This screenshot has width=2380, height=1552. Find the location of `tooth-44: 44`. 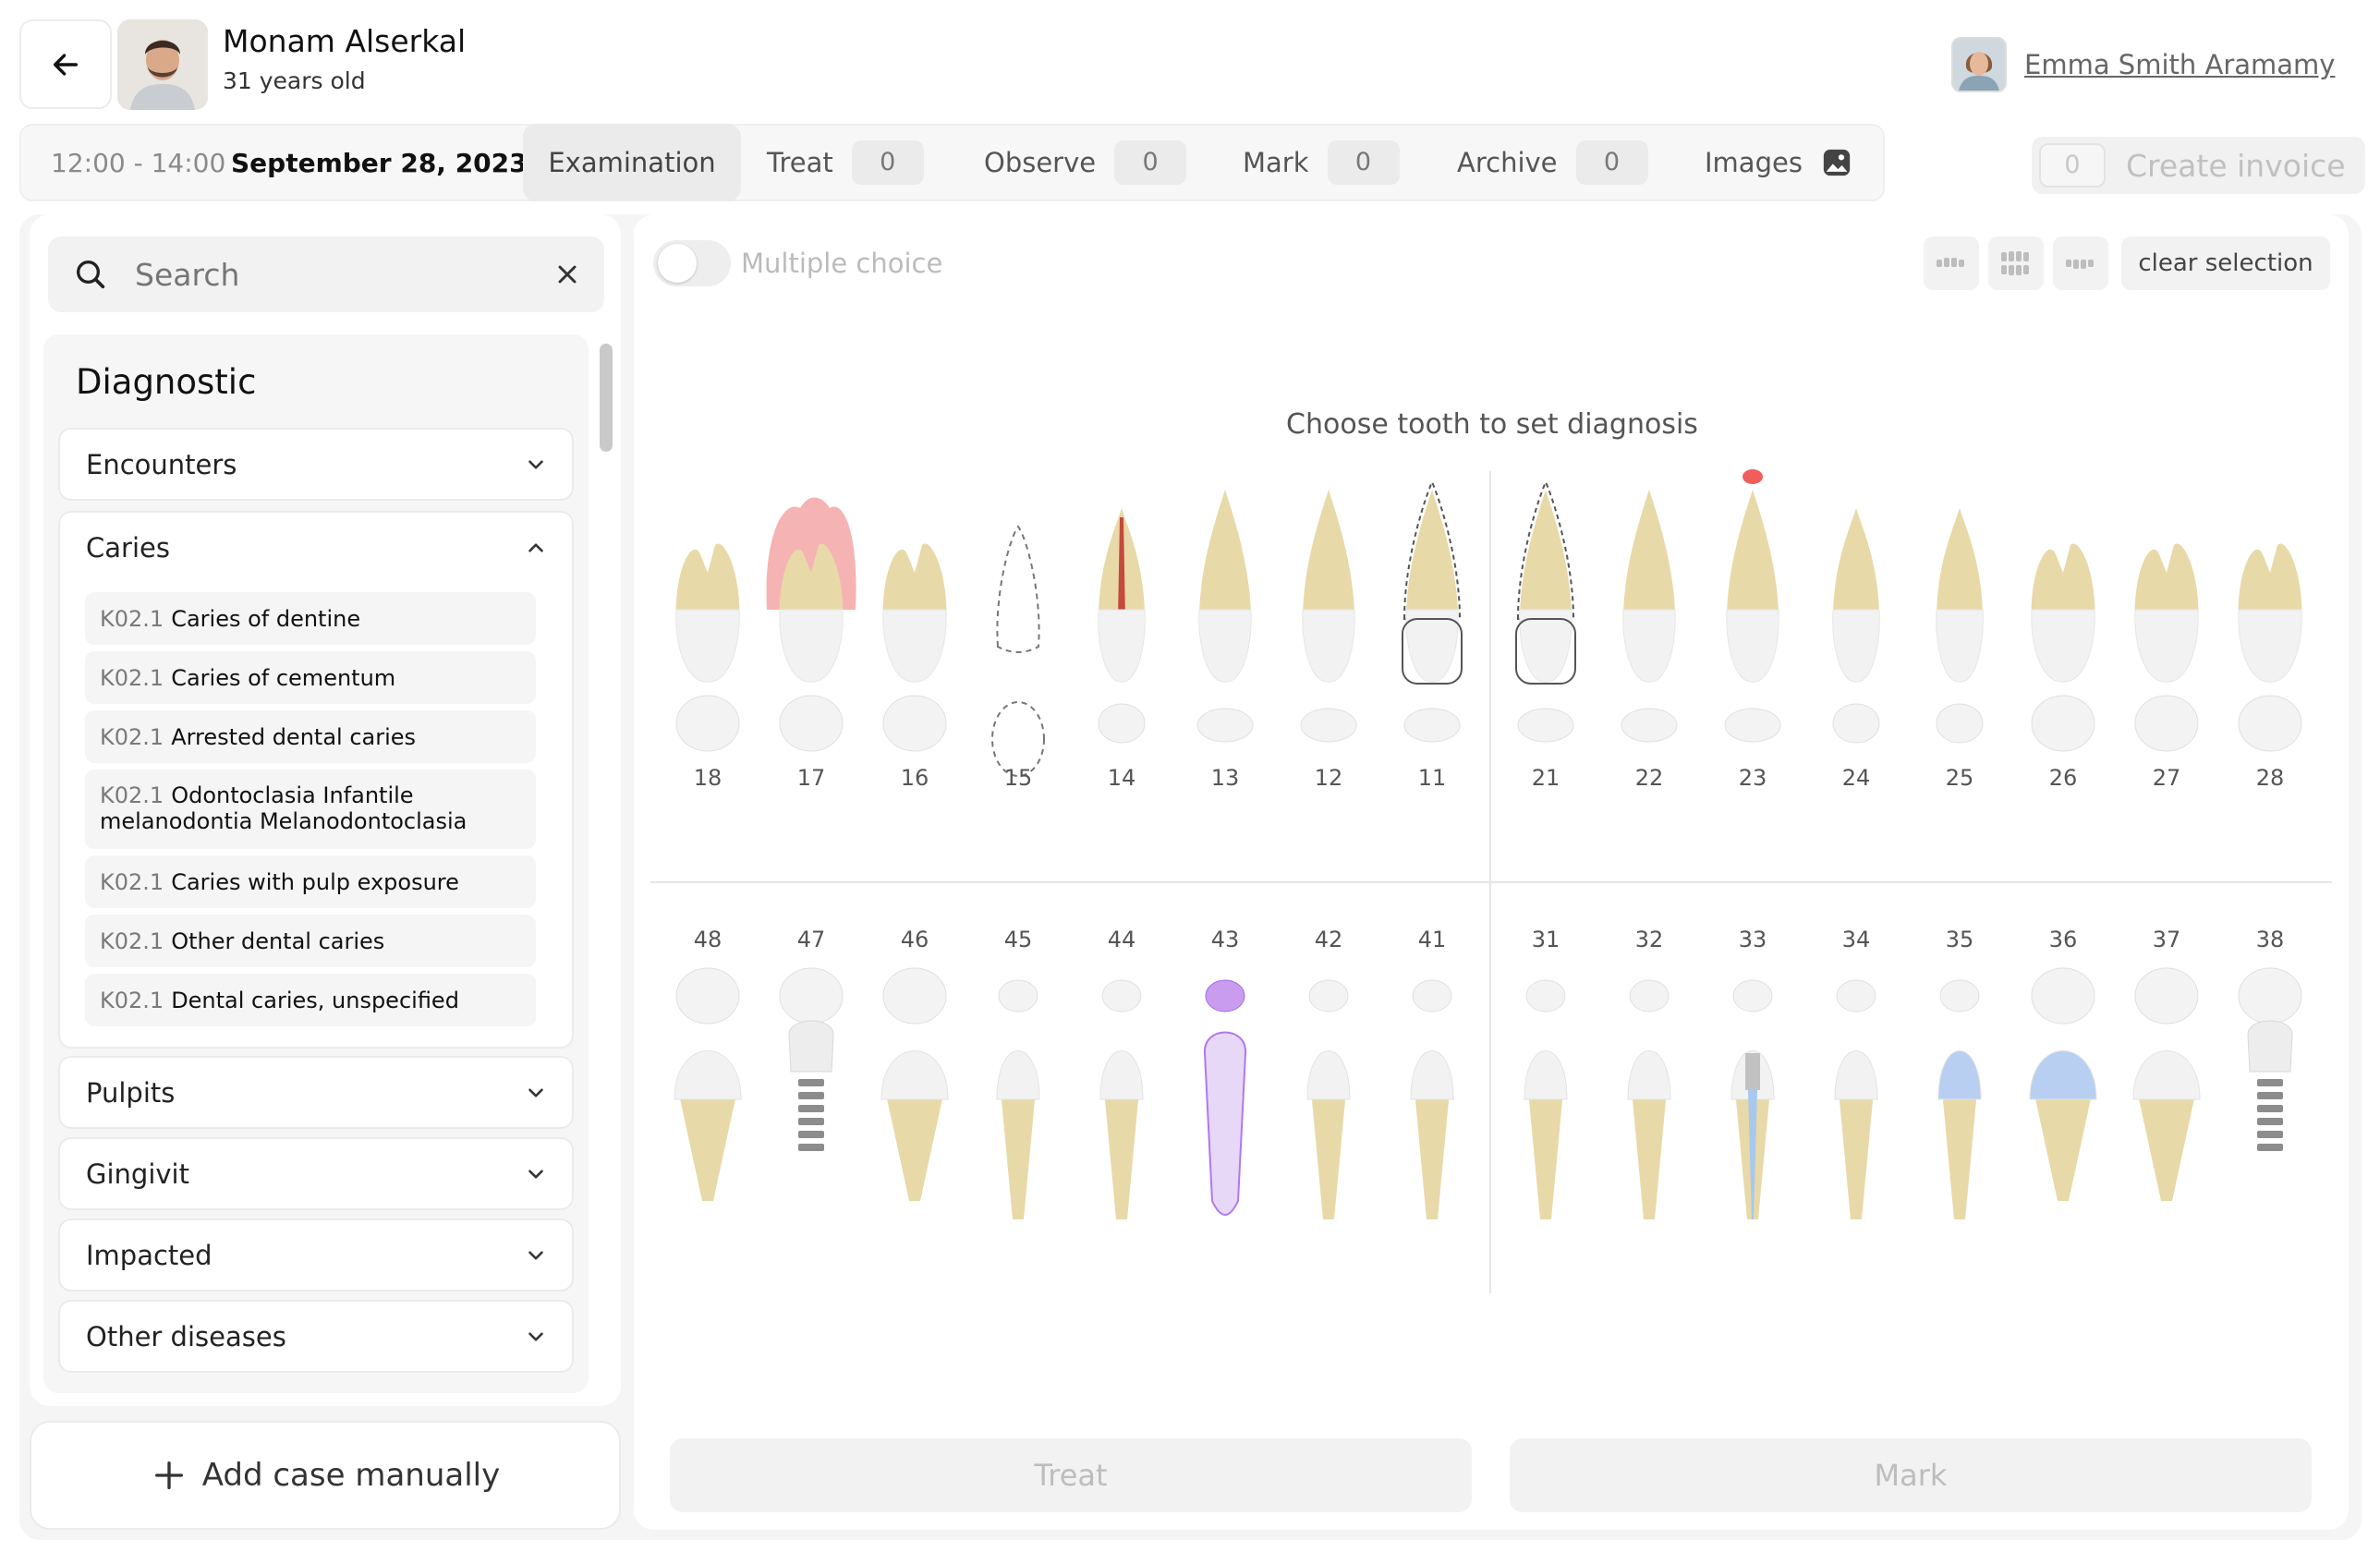

tooth-44: 44 is located at coordinates (1121, 1073).